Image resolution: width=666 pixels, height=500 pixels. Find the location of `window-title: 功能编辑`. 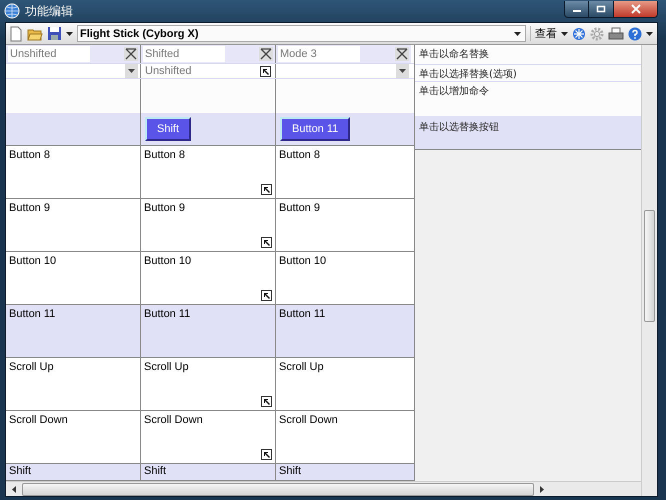

window-title: 功能编辑 is located at coordinates (49, 11).